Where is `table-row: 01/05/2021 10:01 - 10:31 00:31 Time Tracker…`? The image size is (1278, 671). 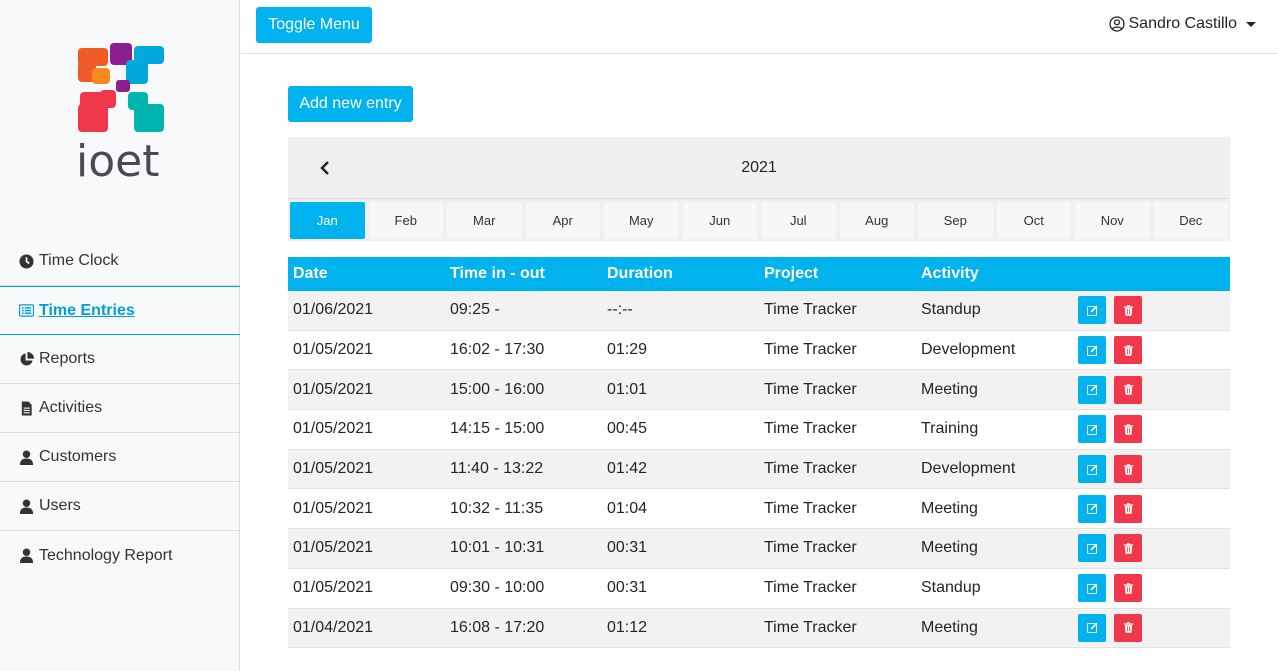 table-row: 01/05/2021 10:01 - 10:31 00:31 Time Tracker… is located at coordinates (759, 549).